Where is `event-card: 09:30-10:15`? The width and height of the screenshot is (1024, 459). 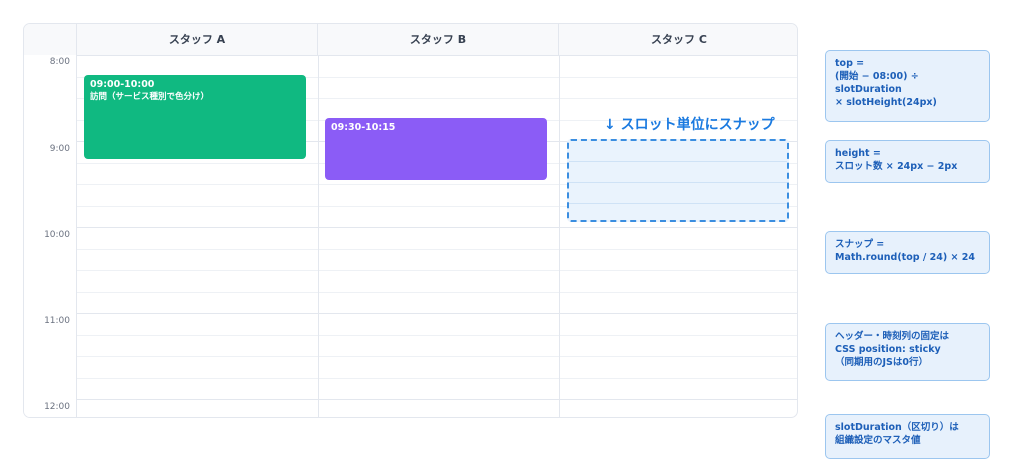
event-card: 09:30-10:15 is located at coordinates (436, 149).